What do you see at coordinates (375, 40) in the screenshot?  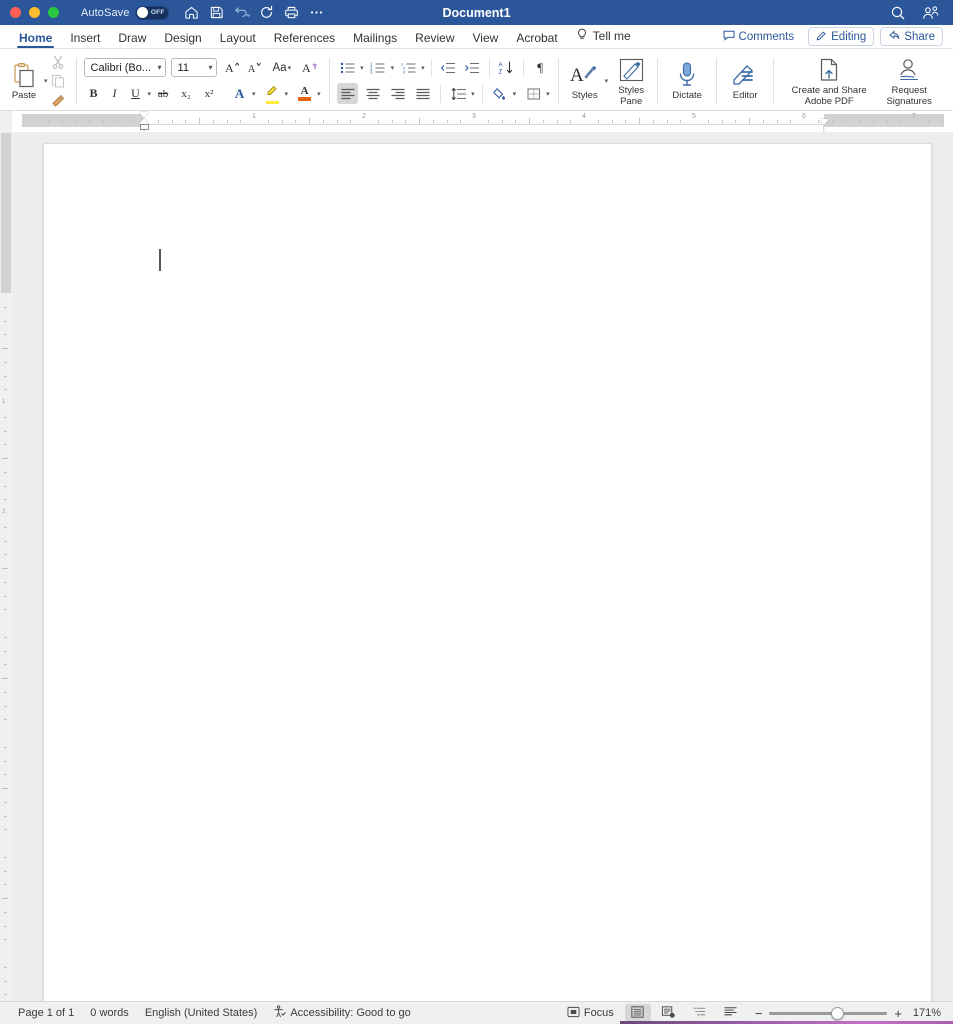 I see `tab-mailings: Mailings` at bounding box center [375, 40].